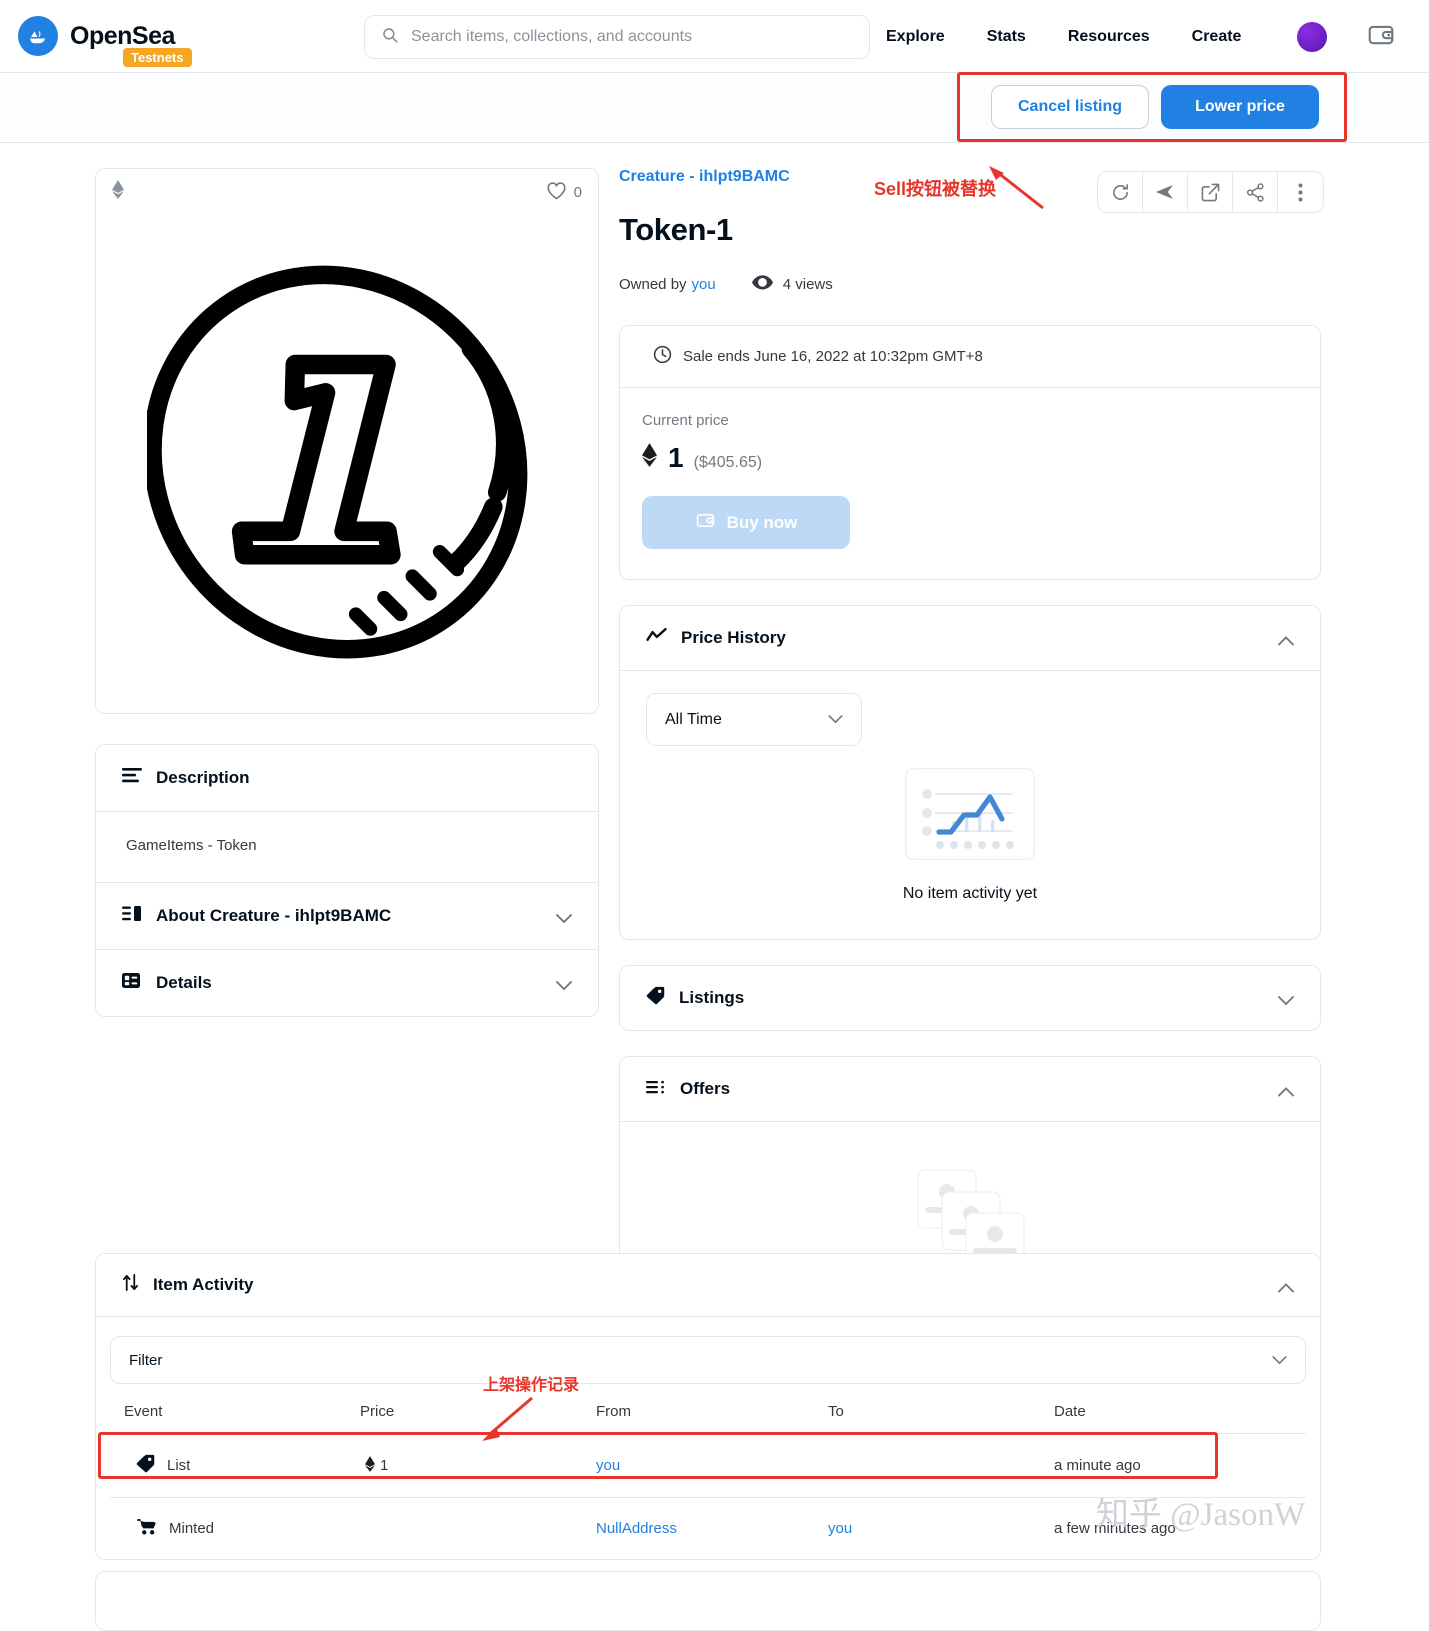  I want to click on activity-event-label: List, so click(179, 1465).